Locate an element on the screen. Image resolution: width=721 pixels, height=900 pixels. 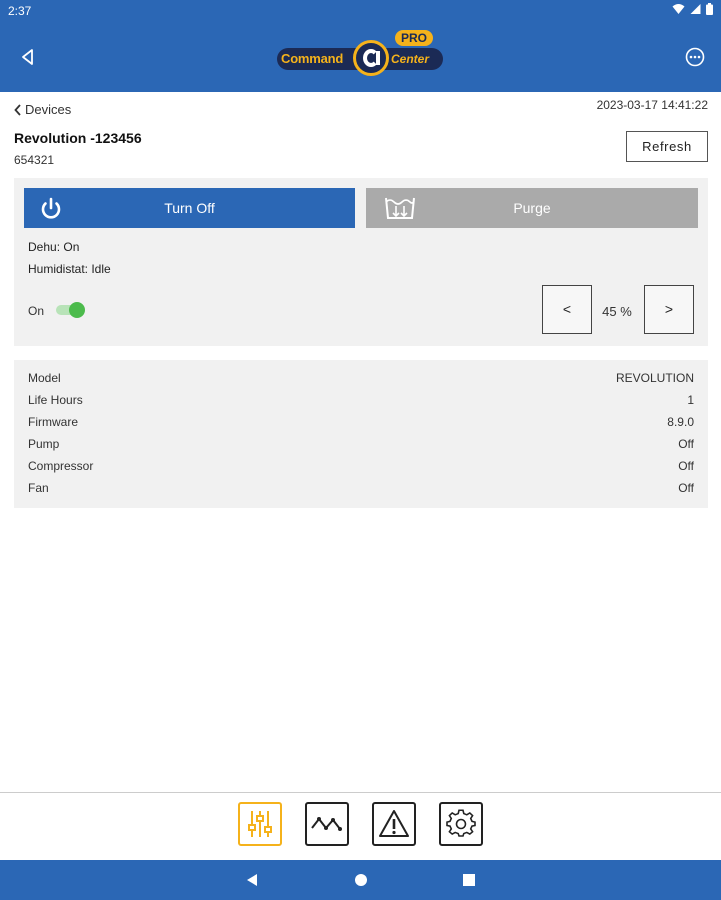
device-name: Revolution -123456 is located at coordinates (78, 138).